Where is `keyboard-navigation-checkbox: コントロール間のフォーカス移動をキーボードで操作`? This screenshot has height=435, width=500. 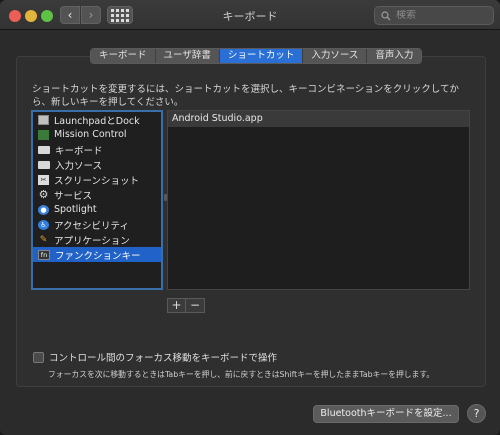 keyboard-navigation-checkbox: コントロール間のフォーカス移動をキーボードで操作 is located at coordinates (155, 357).